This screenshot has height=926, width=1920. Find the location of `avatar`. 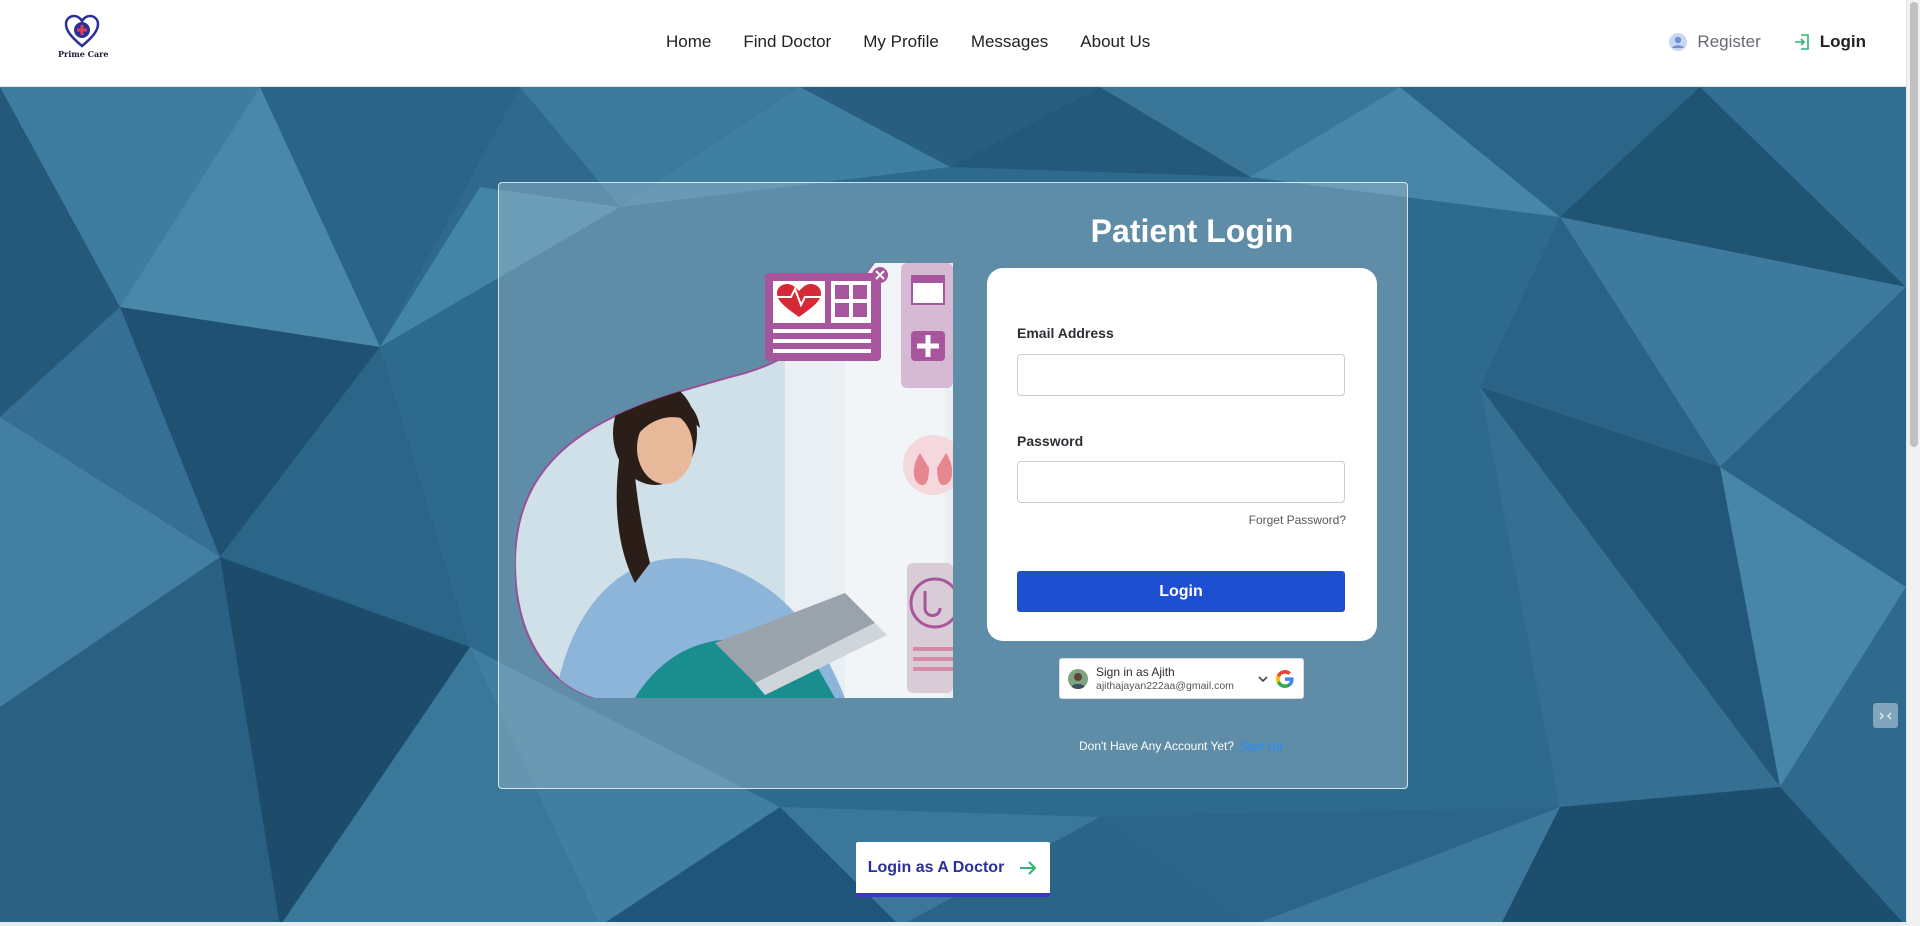

avatar is located at coordinates (1078, 678).